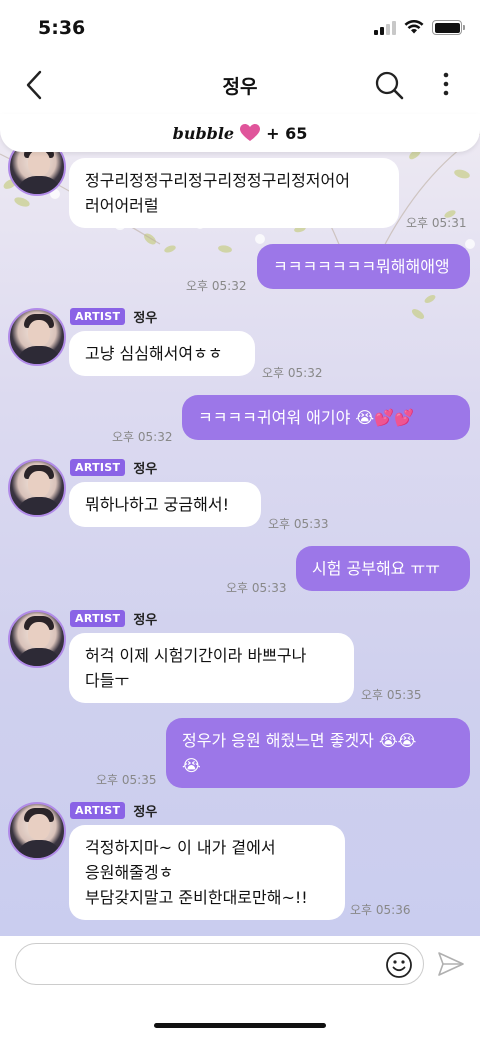  I want to click on message-bubble-incoming: 뭐하나하고 궁금해서!, so click(165, 504).